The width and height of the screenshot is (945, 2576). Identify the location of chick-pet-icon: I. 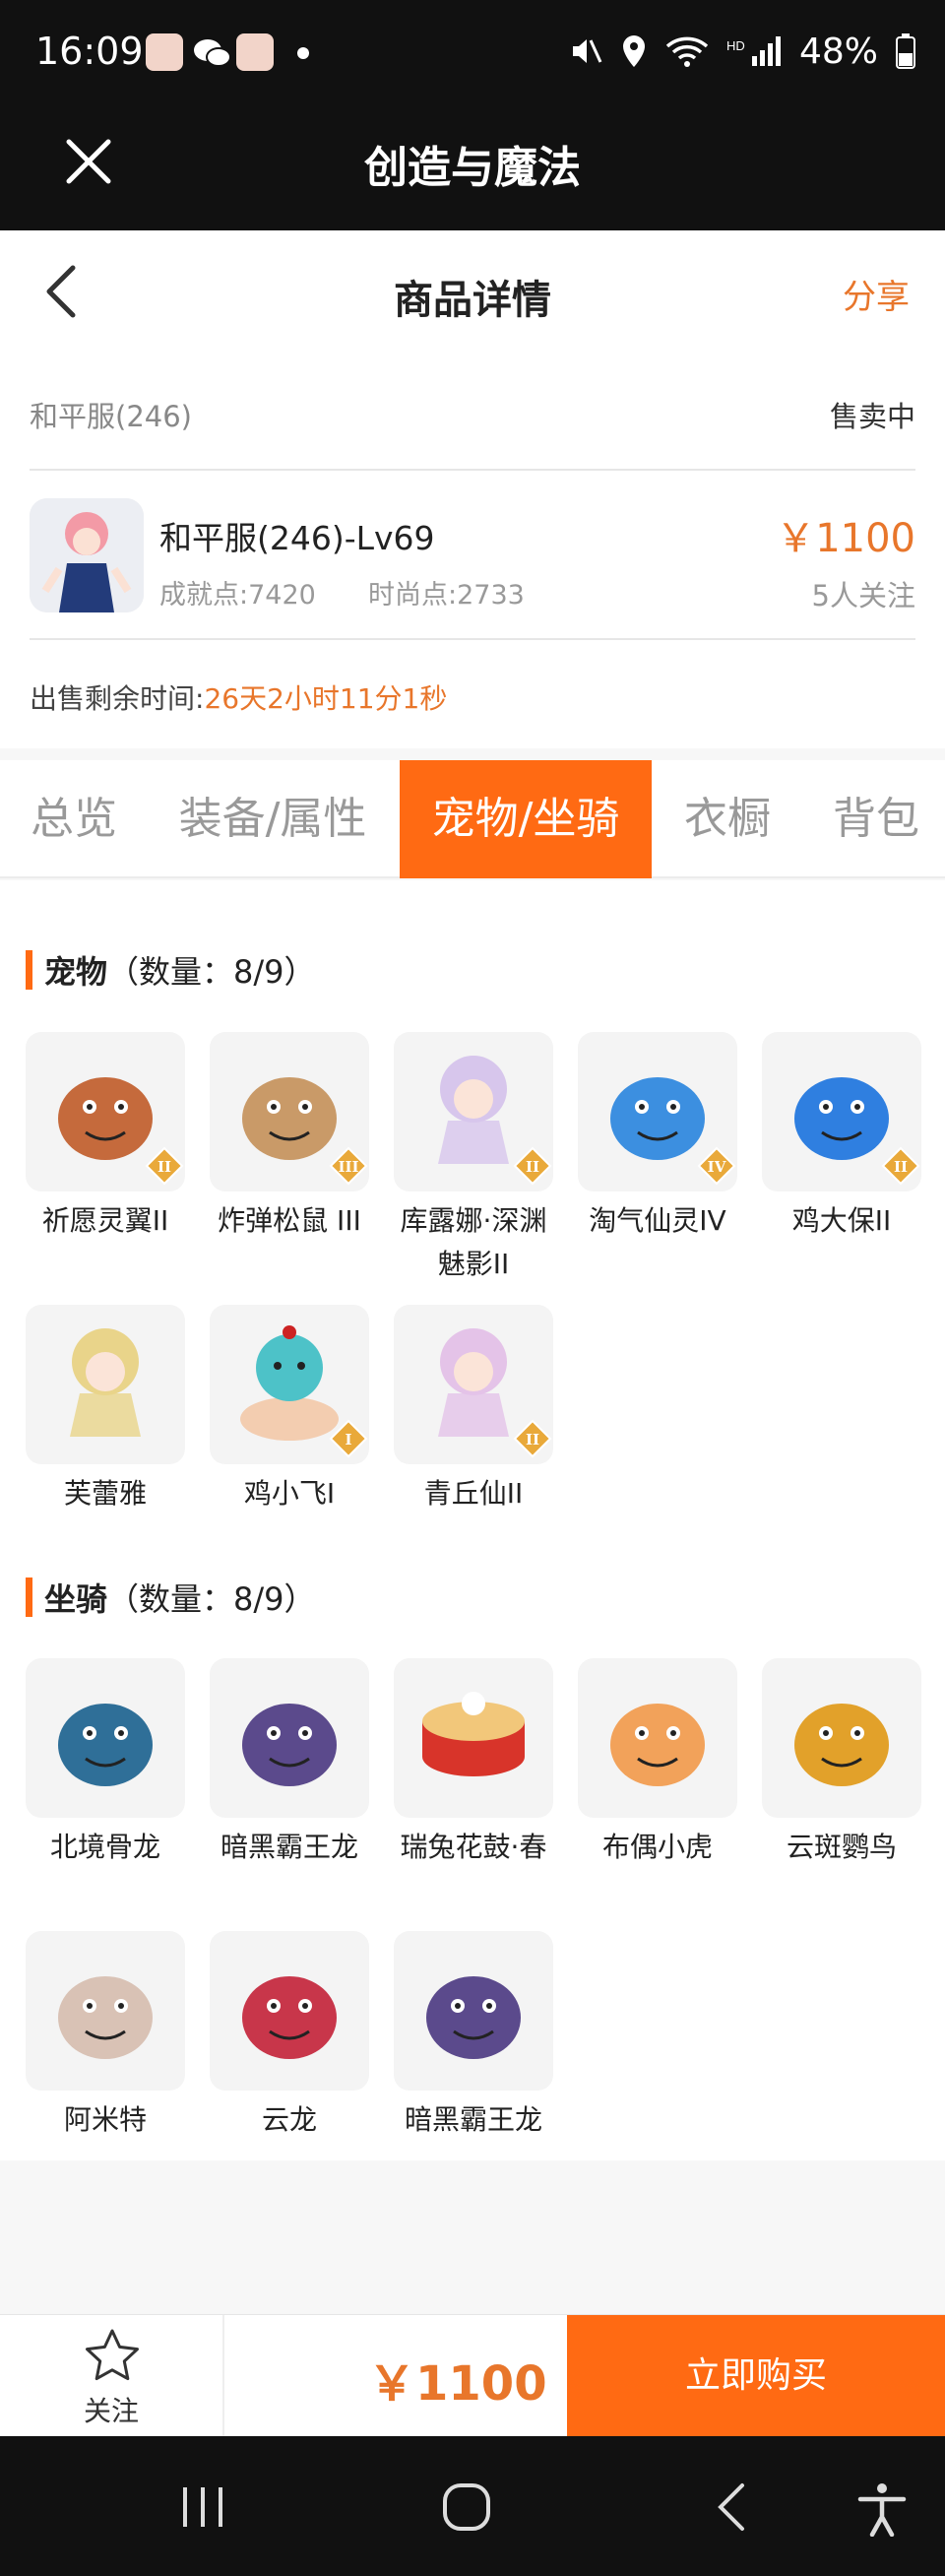
(289, 1384).